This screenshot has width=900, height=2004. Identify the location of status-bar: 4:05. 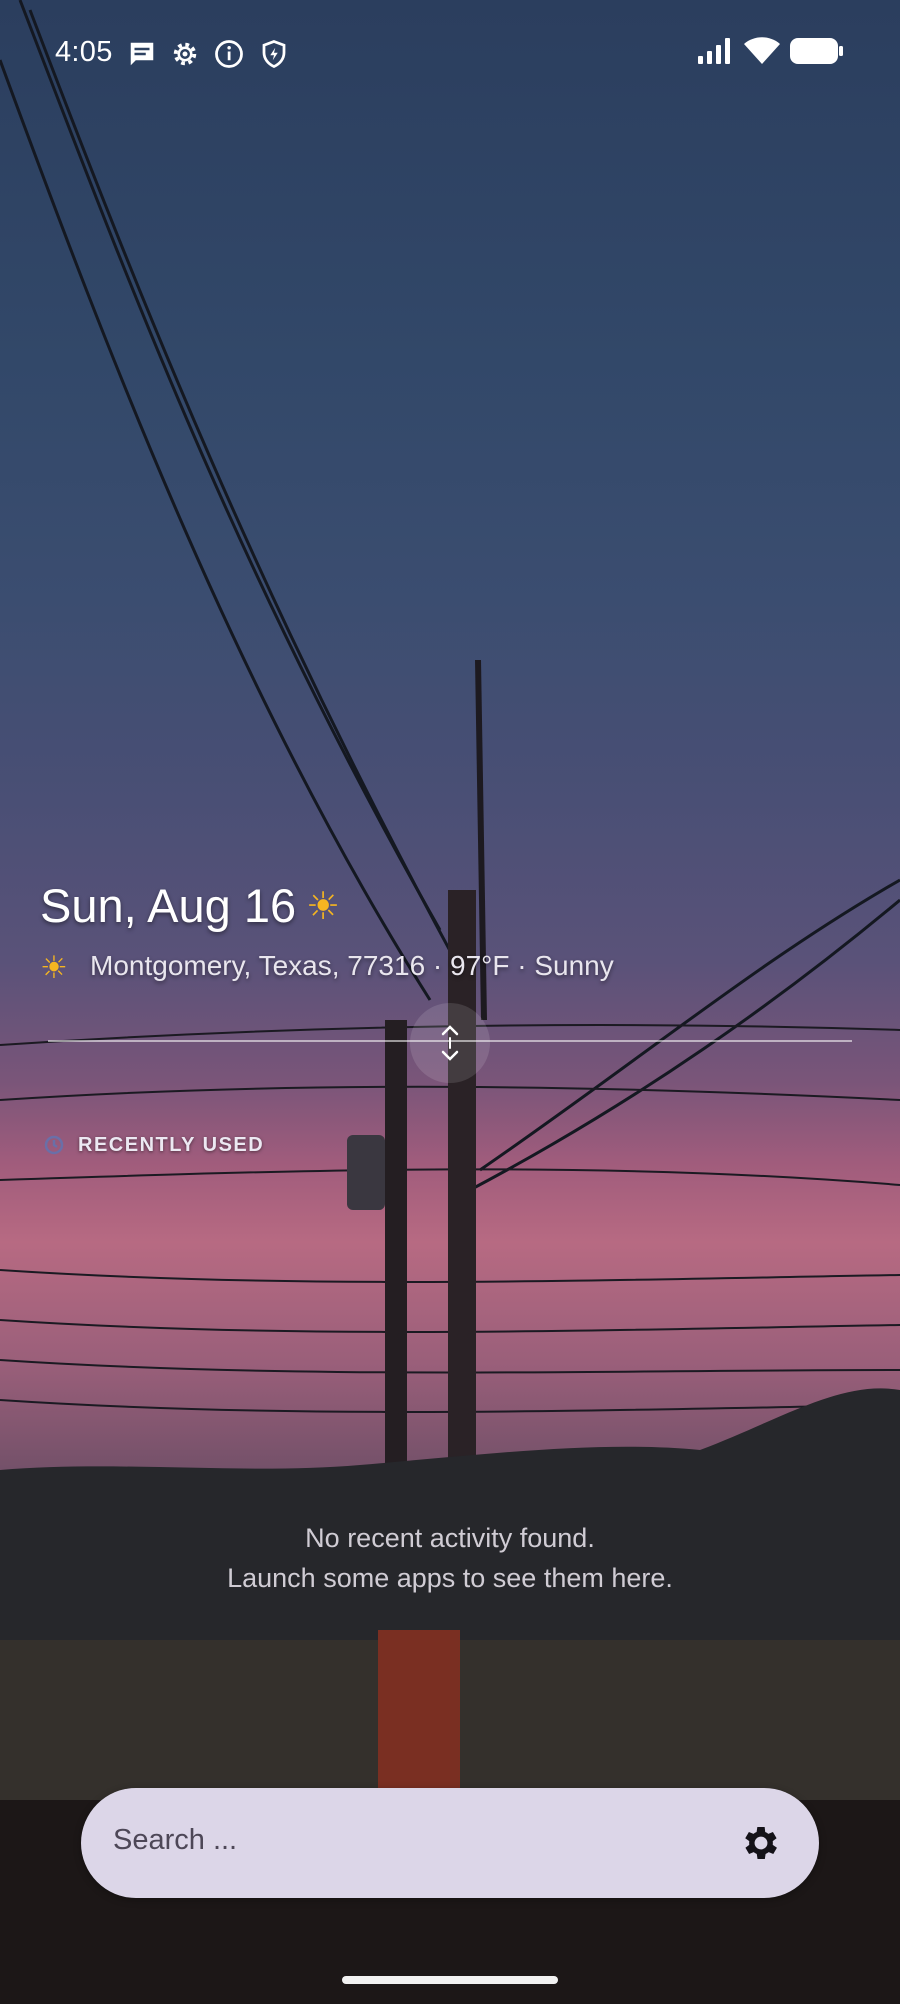
(450, 50).